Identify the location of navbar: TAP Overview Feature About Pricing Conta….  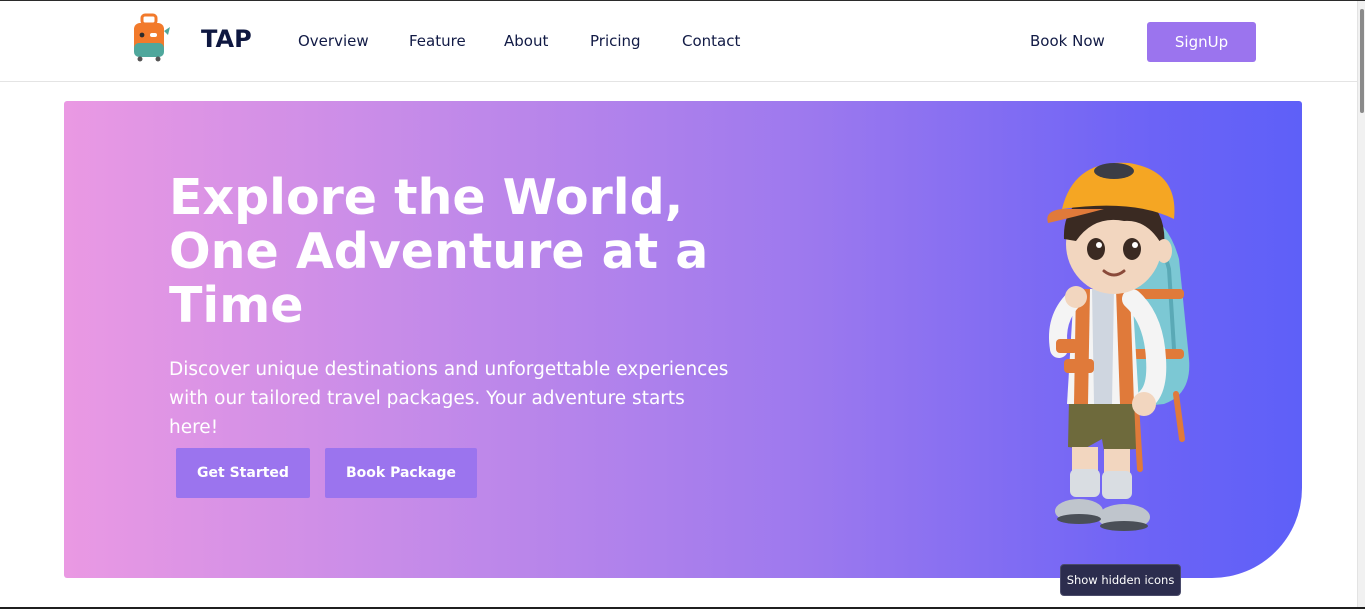
(678, 41).